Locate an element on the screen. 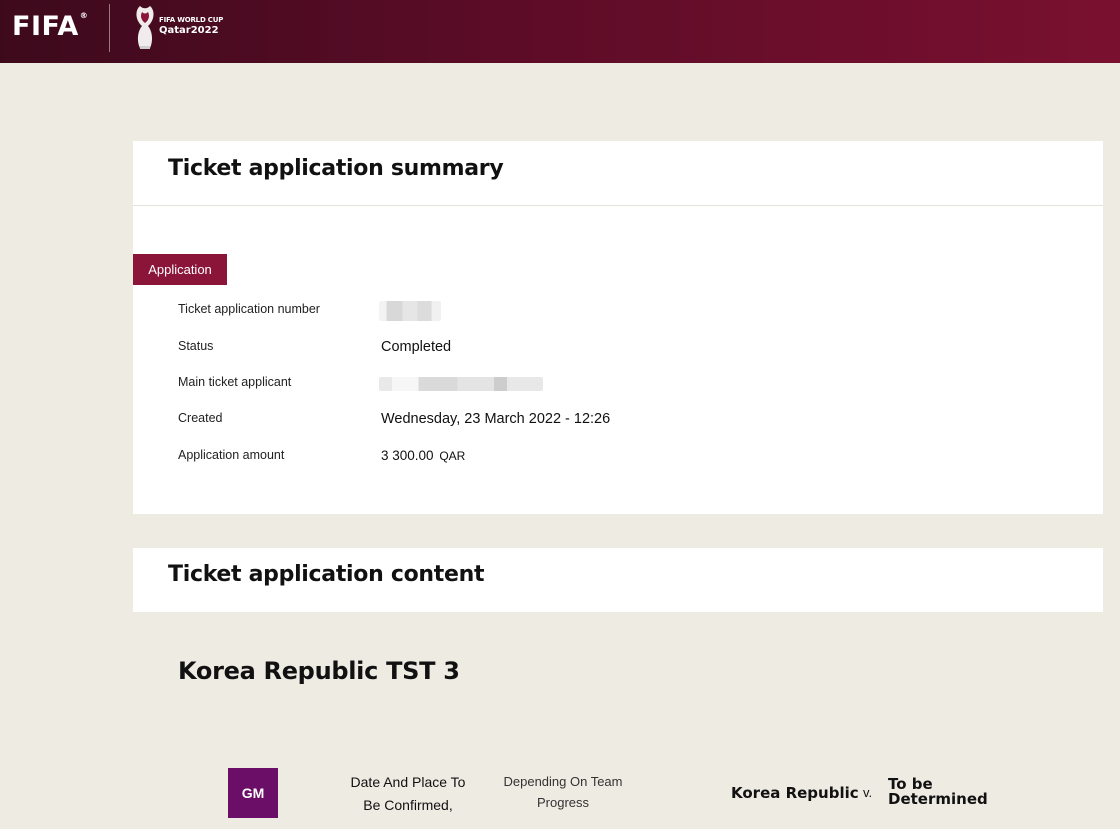 This screenshot has width=1120, height=829. fifa-logo: FIFA® is located at coordinates (50, 26).